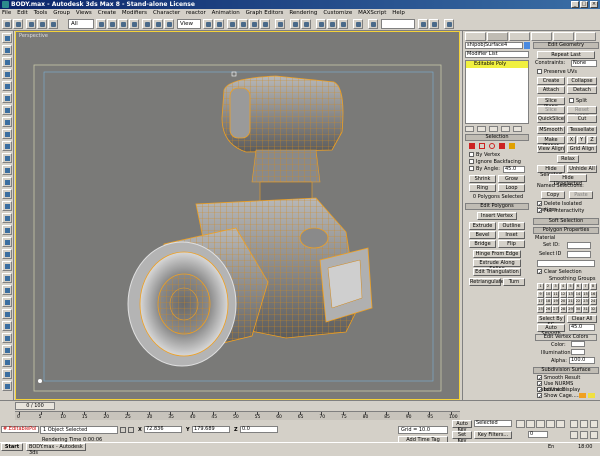  Describe the element at coordinates (84, 13) in the screenshot. I see `menu-views: Views` at that location.